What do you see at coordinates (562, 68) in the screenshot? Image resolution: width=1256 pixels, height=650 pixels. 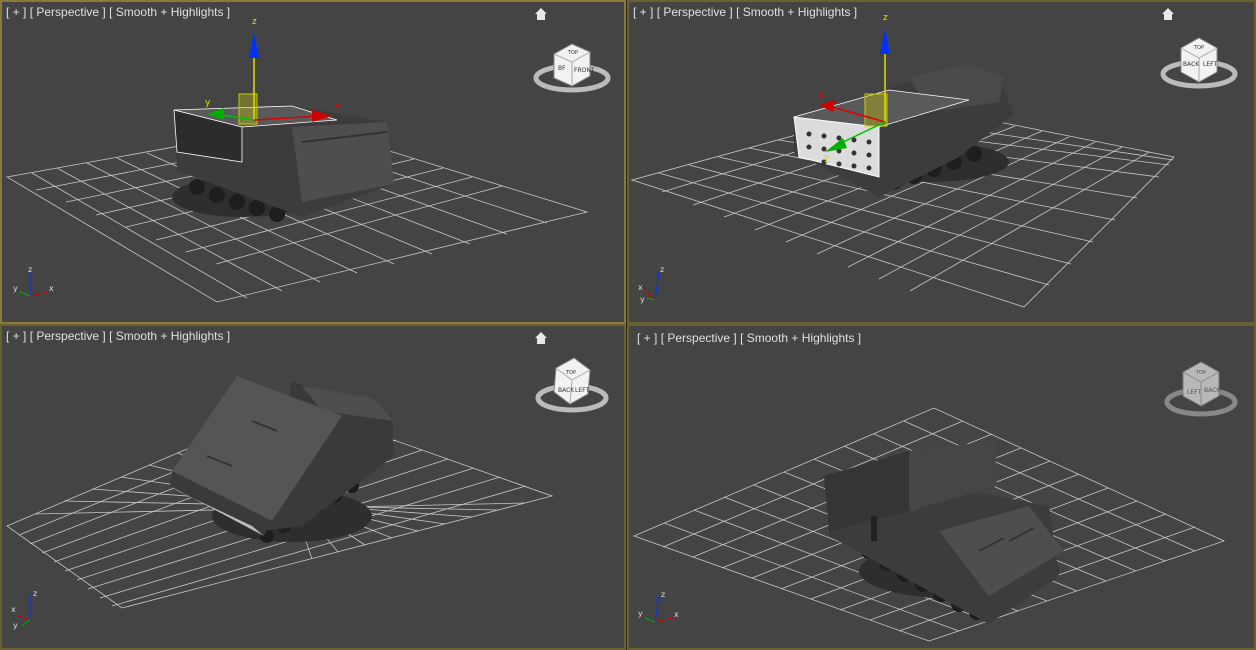 I see `viewcube-face-label: BF` at bounding box center [562, 68].